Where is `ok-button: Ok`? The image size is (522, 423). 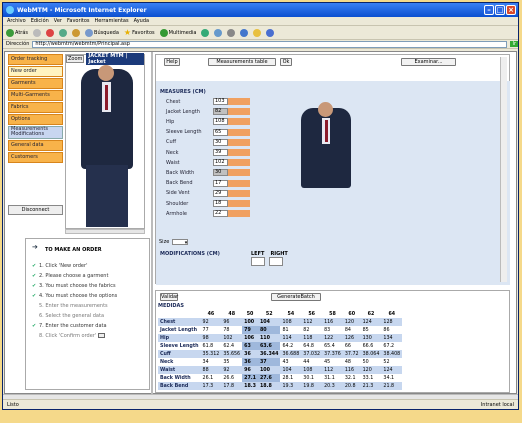
ok-button: Ok is located at coordinates (286, 62).